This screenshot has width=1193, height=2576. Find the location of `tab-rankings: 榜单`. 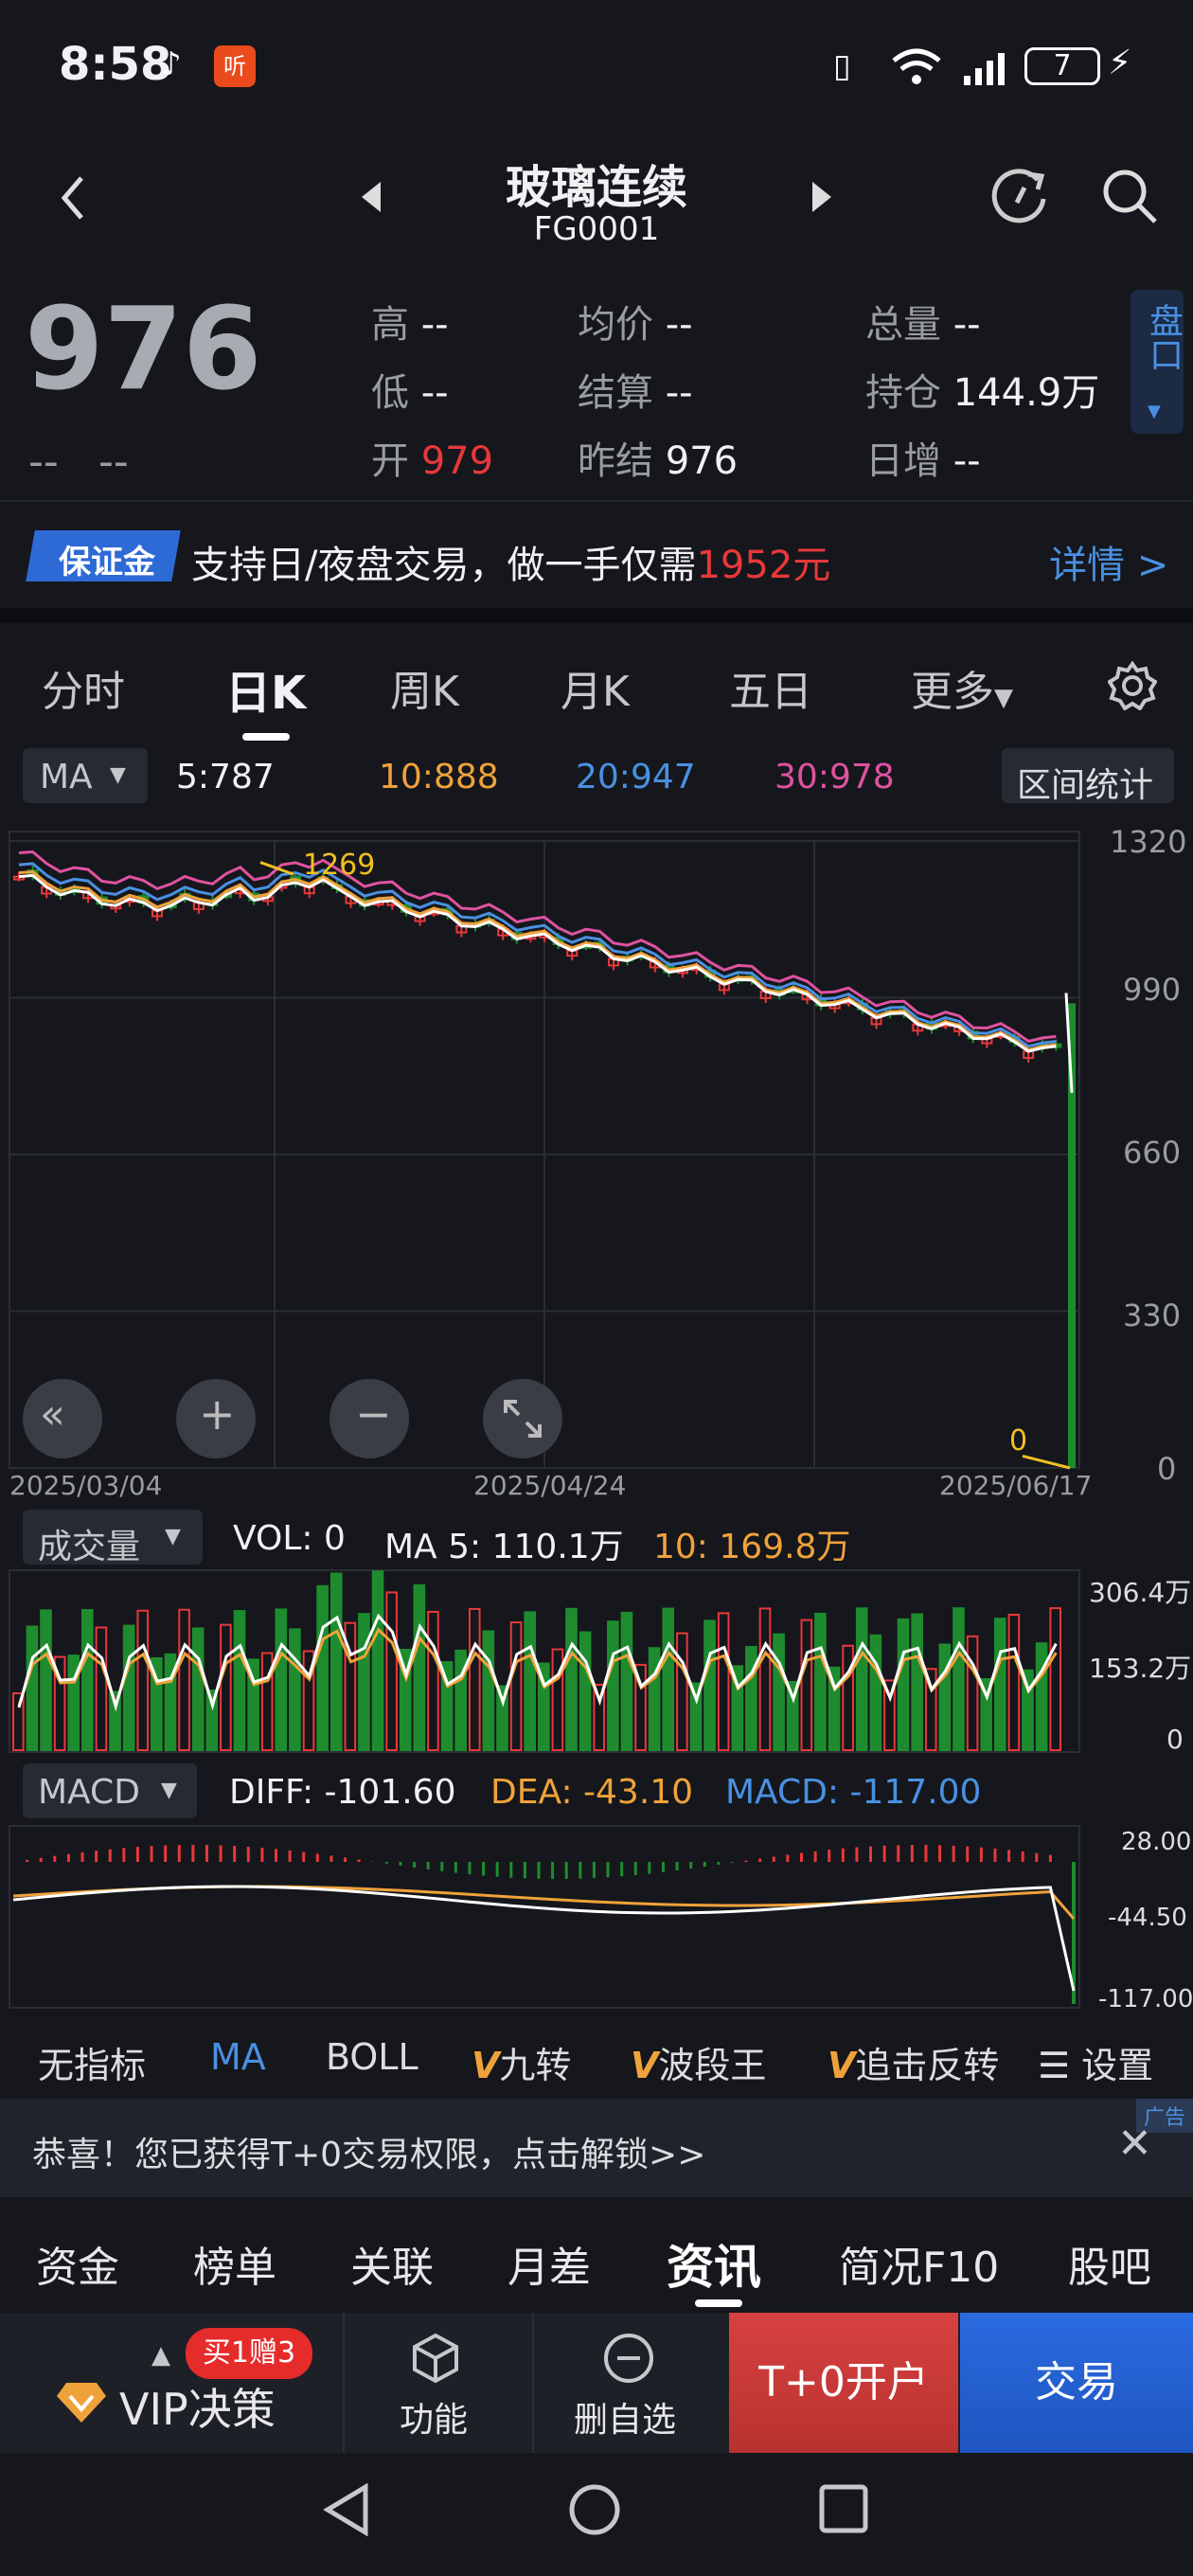

tab-rankings: 榜单 is located at coordinates (234, 2263).